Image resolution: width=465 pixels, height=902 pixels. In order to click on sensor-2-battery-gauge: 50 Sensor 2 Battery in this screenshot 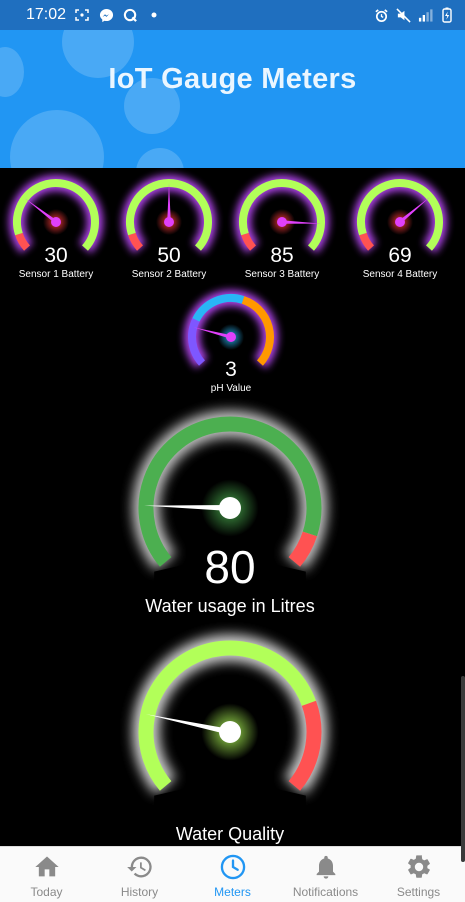, I will do `click(169, 229)`.